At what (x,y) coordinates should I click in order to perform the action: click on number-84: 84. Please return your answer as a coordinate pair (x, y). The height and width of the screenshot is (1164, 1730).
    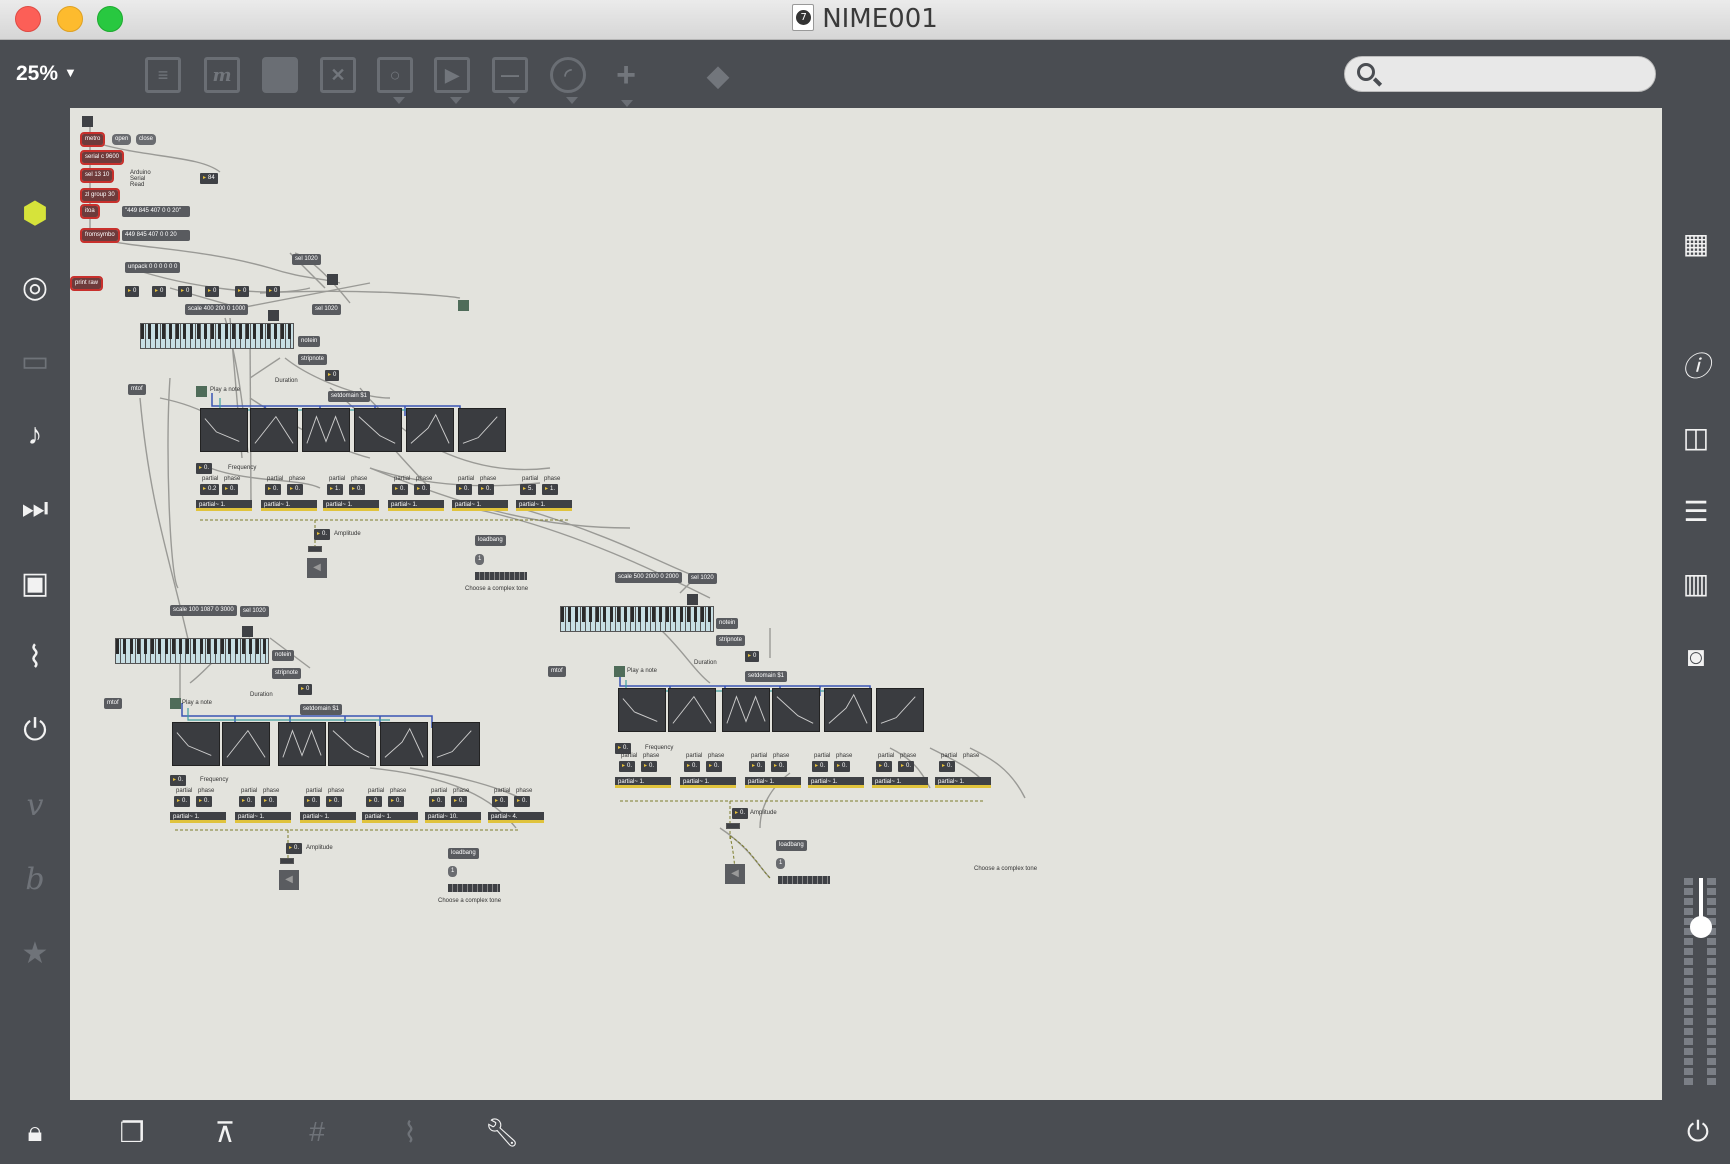
    Looking at the image, I should click on (209, 178).